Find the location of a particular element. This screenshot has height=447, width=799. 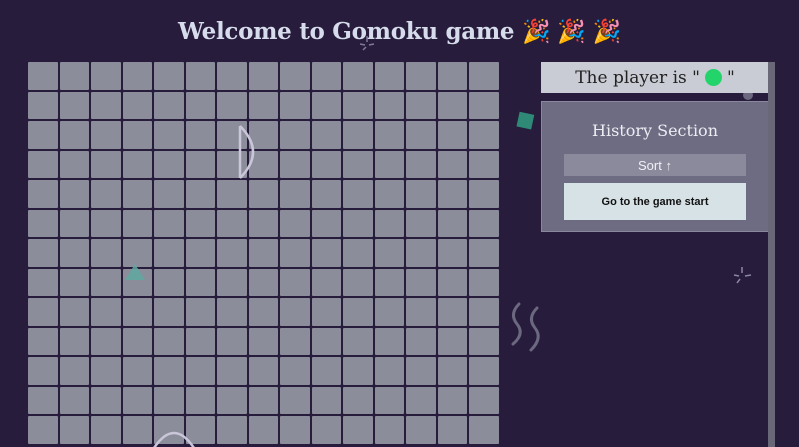

sort-button: Sort ↑ is located at coordinates (655, 165).